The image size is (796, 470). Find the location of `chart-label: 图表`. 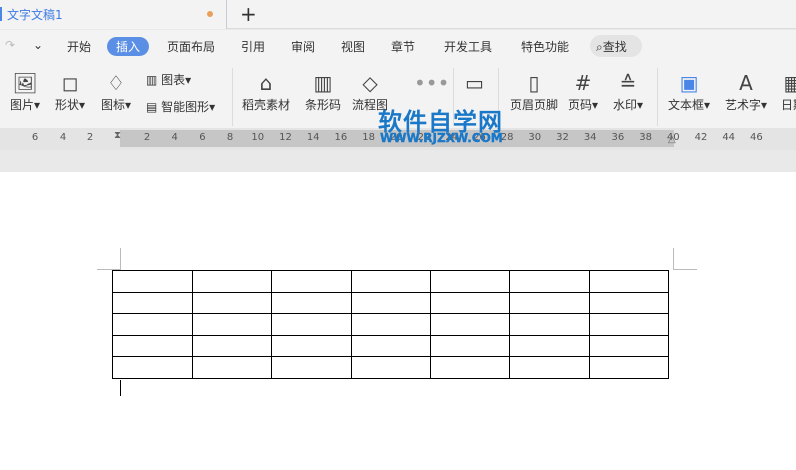

chart-label: 图表 is located at coordinates (173, 80).